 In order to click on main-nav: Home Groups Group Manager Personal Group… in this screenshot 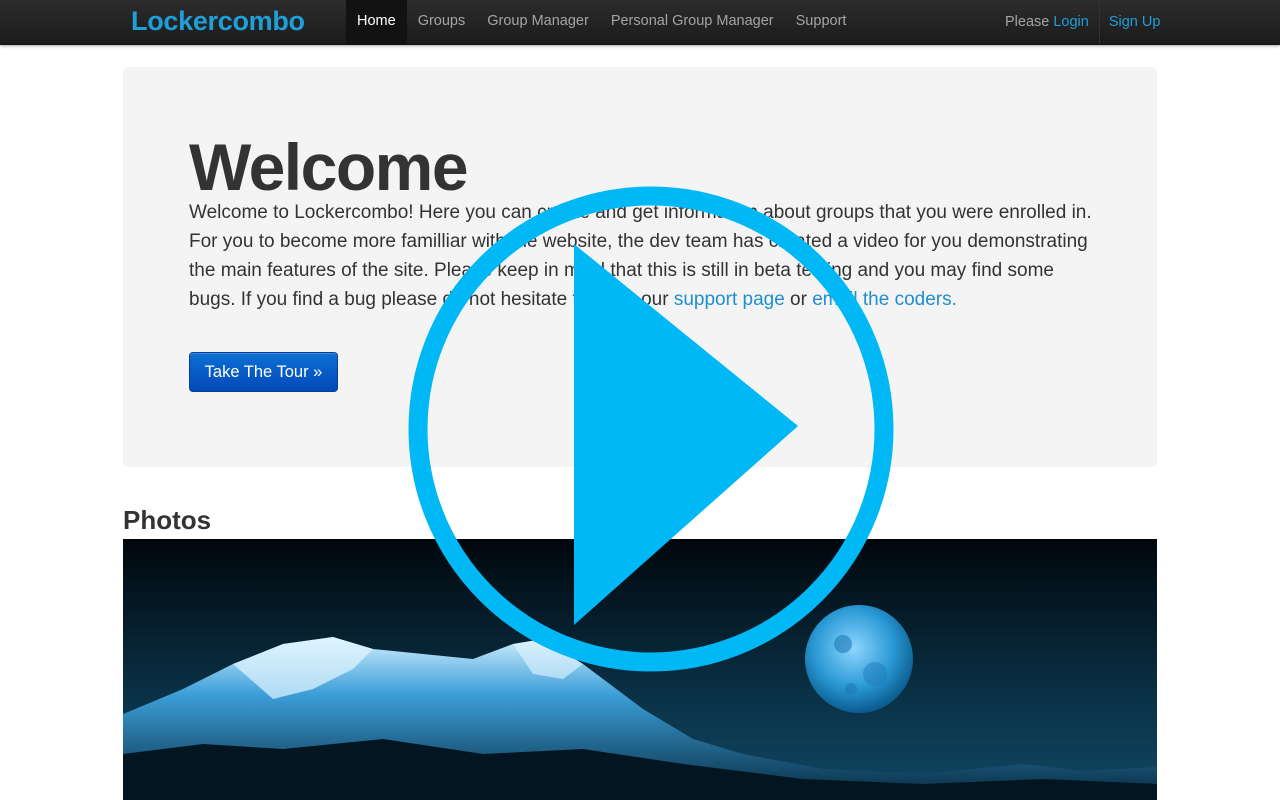, I will do `click(601, 22)`.